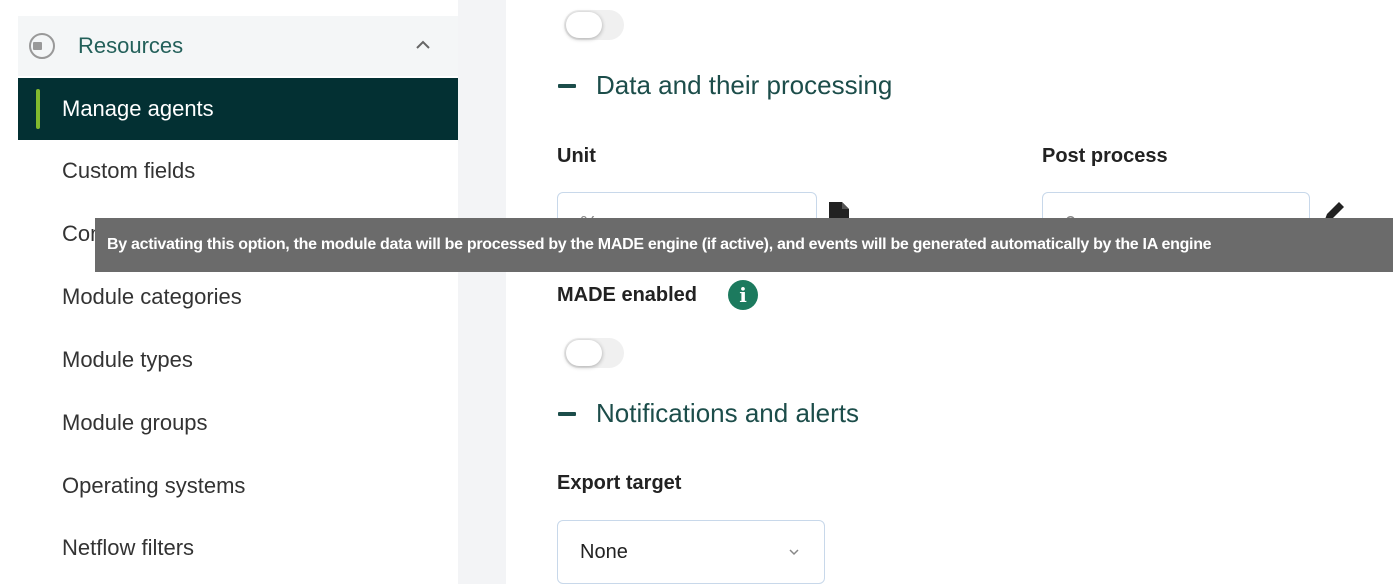 The image size is (1393, 584). I want to click on sidebar-gutter, so click(482, 292).